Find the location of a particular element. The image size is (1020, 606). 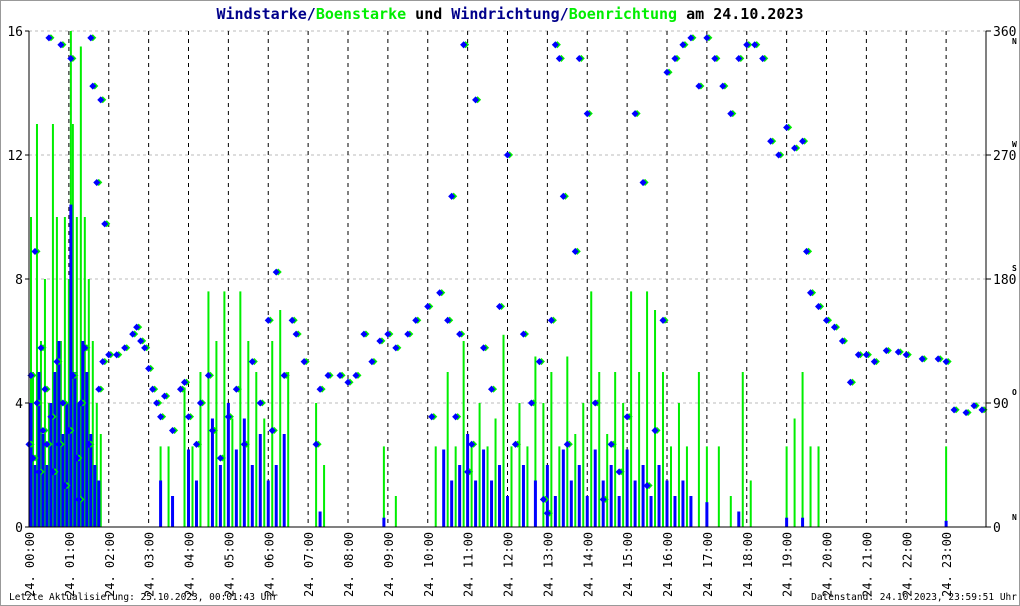

x-tick-label: 24. 03:00 is located at coordinates (150, 564).